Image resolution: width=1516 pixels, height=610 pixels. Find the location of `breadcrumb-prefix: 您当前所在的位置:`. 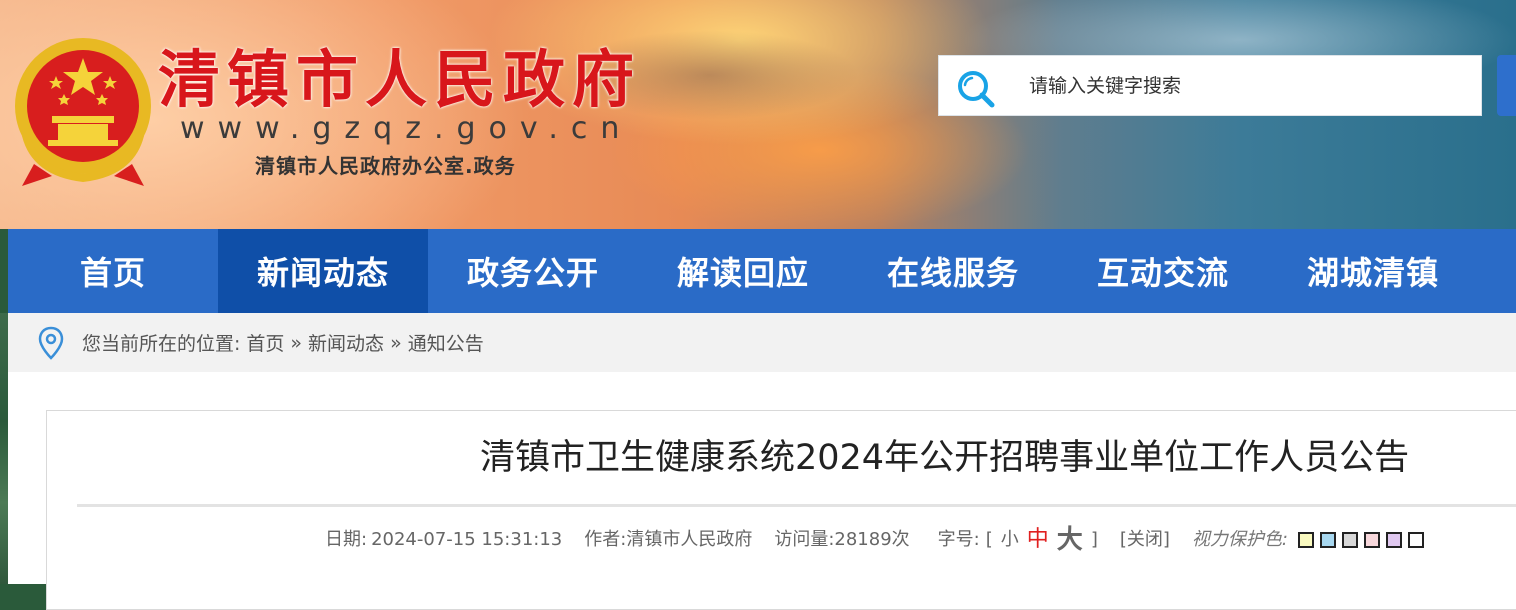

breadcrumb-prefix: 您当前所在的位置: is located at coordinates (161, 344).